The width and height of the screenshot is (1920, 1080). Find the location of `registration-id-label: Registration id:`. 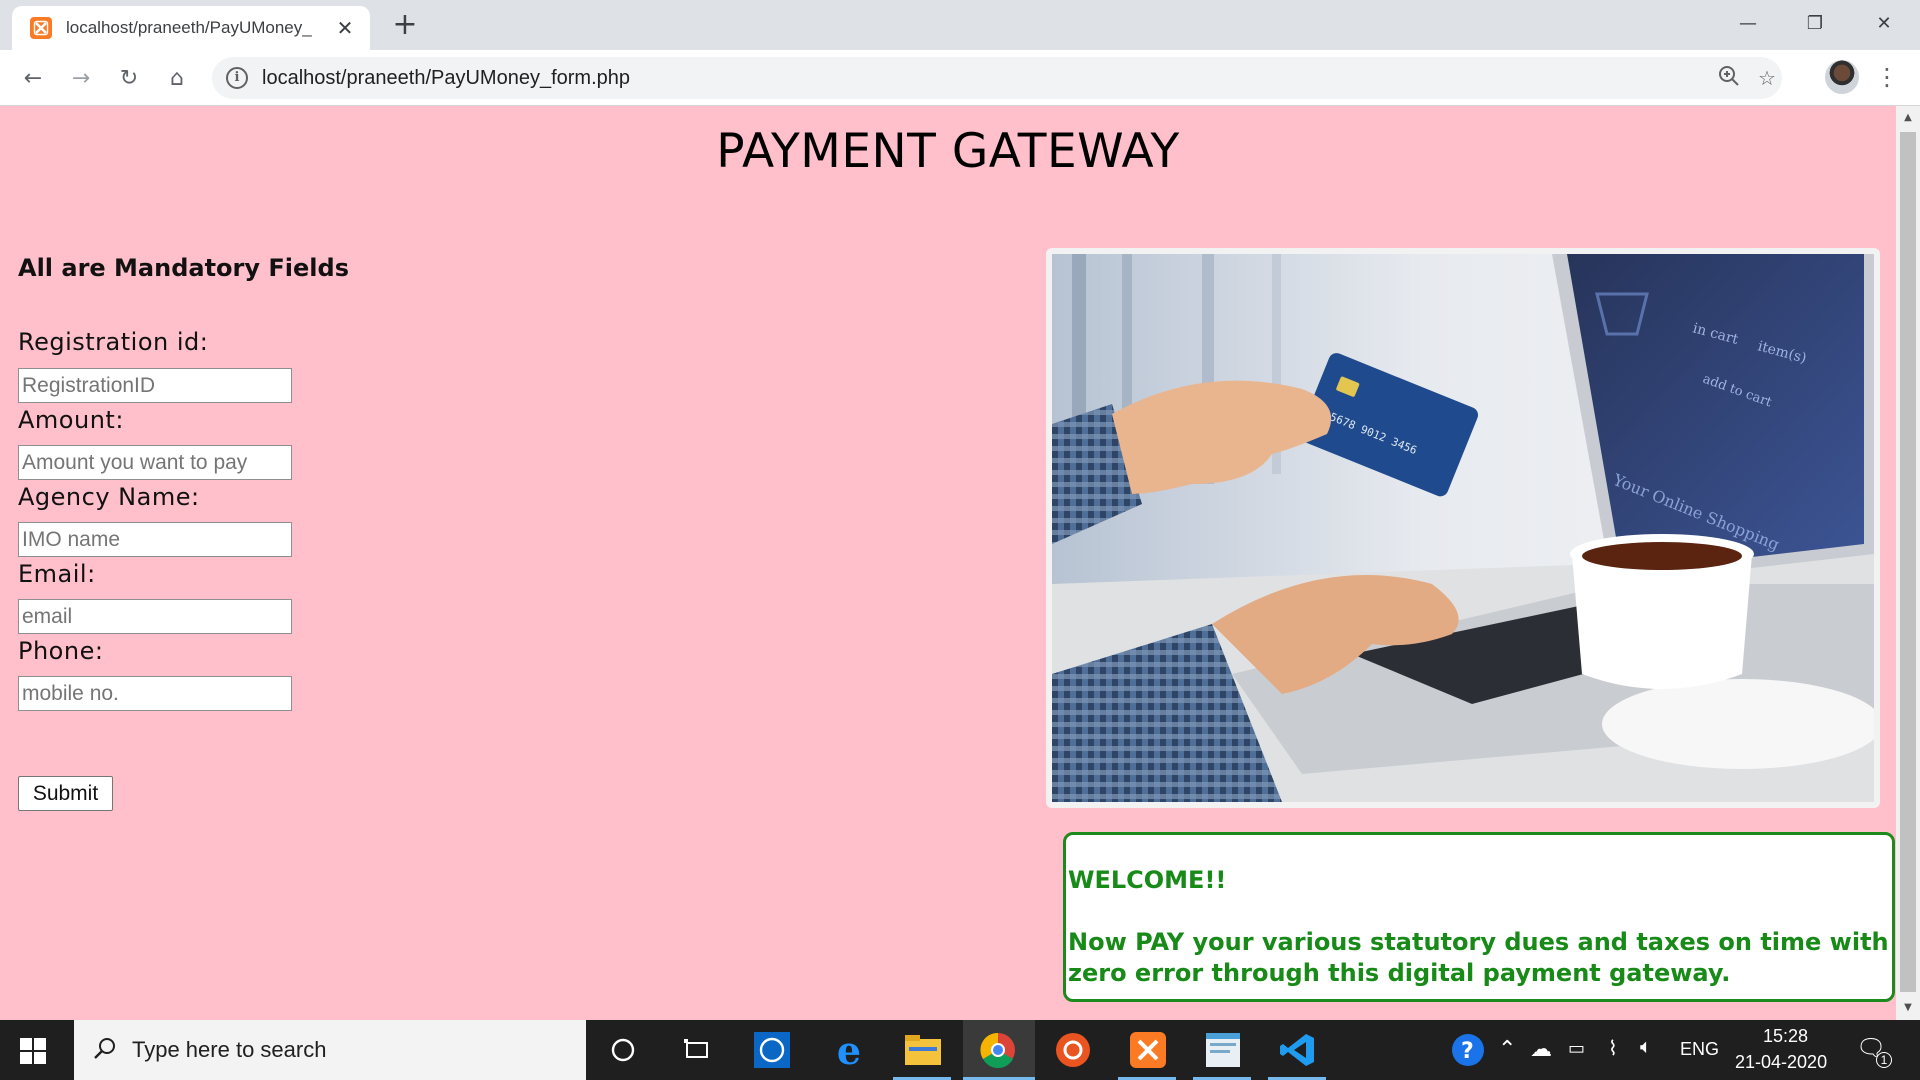

registration-id-label: Registration id: is located at coordinates (113, 342).